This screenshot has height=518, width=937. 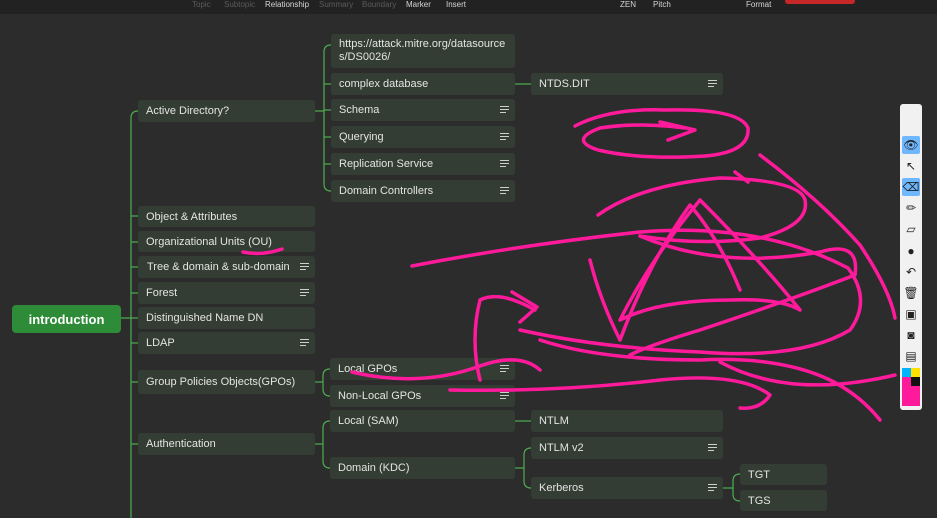 I want to click on topic-label: Group Policies Objects(GPOs), so click(x=221, y=382).